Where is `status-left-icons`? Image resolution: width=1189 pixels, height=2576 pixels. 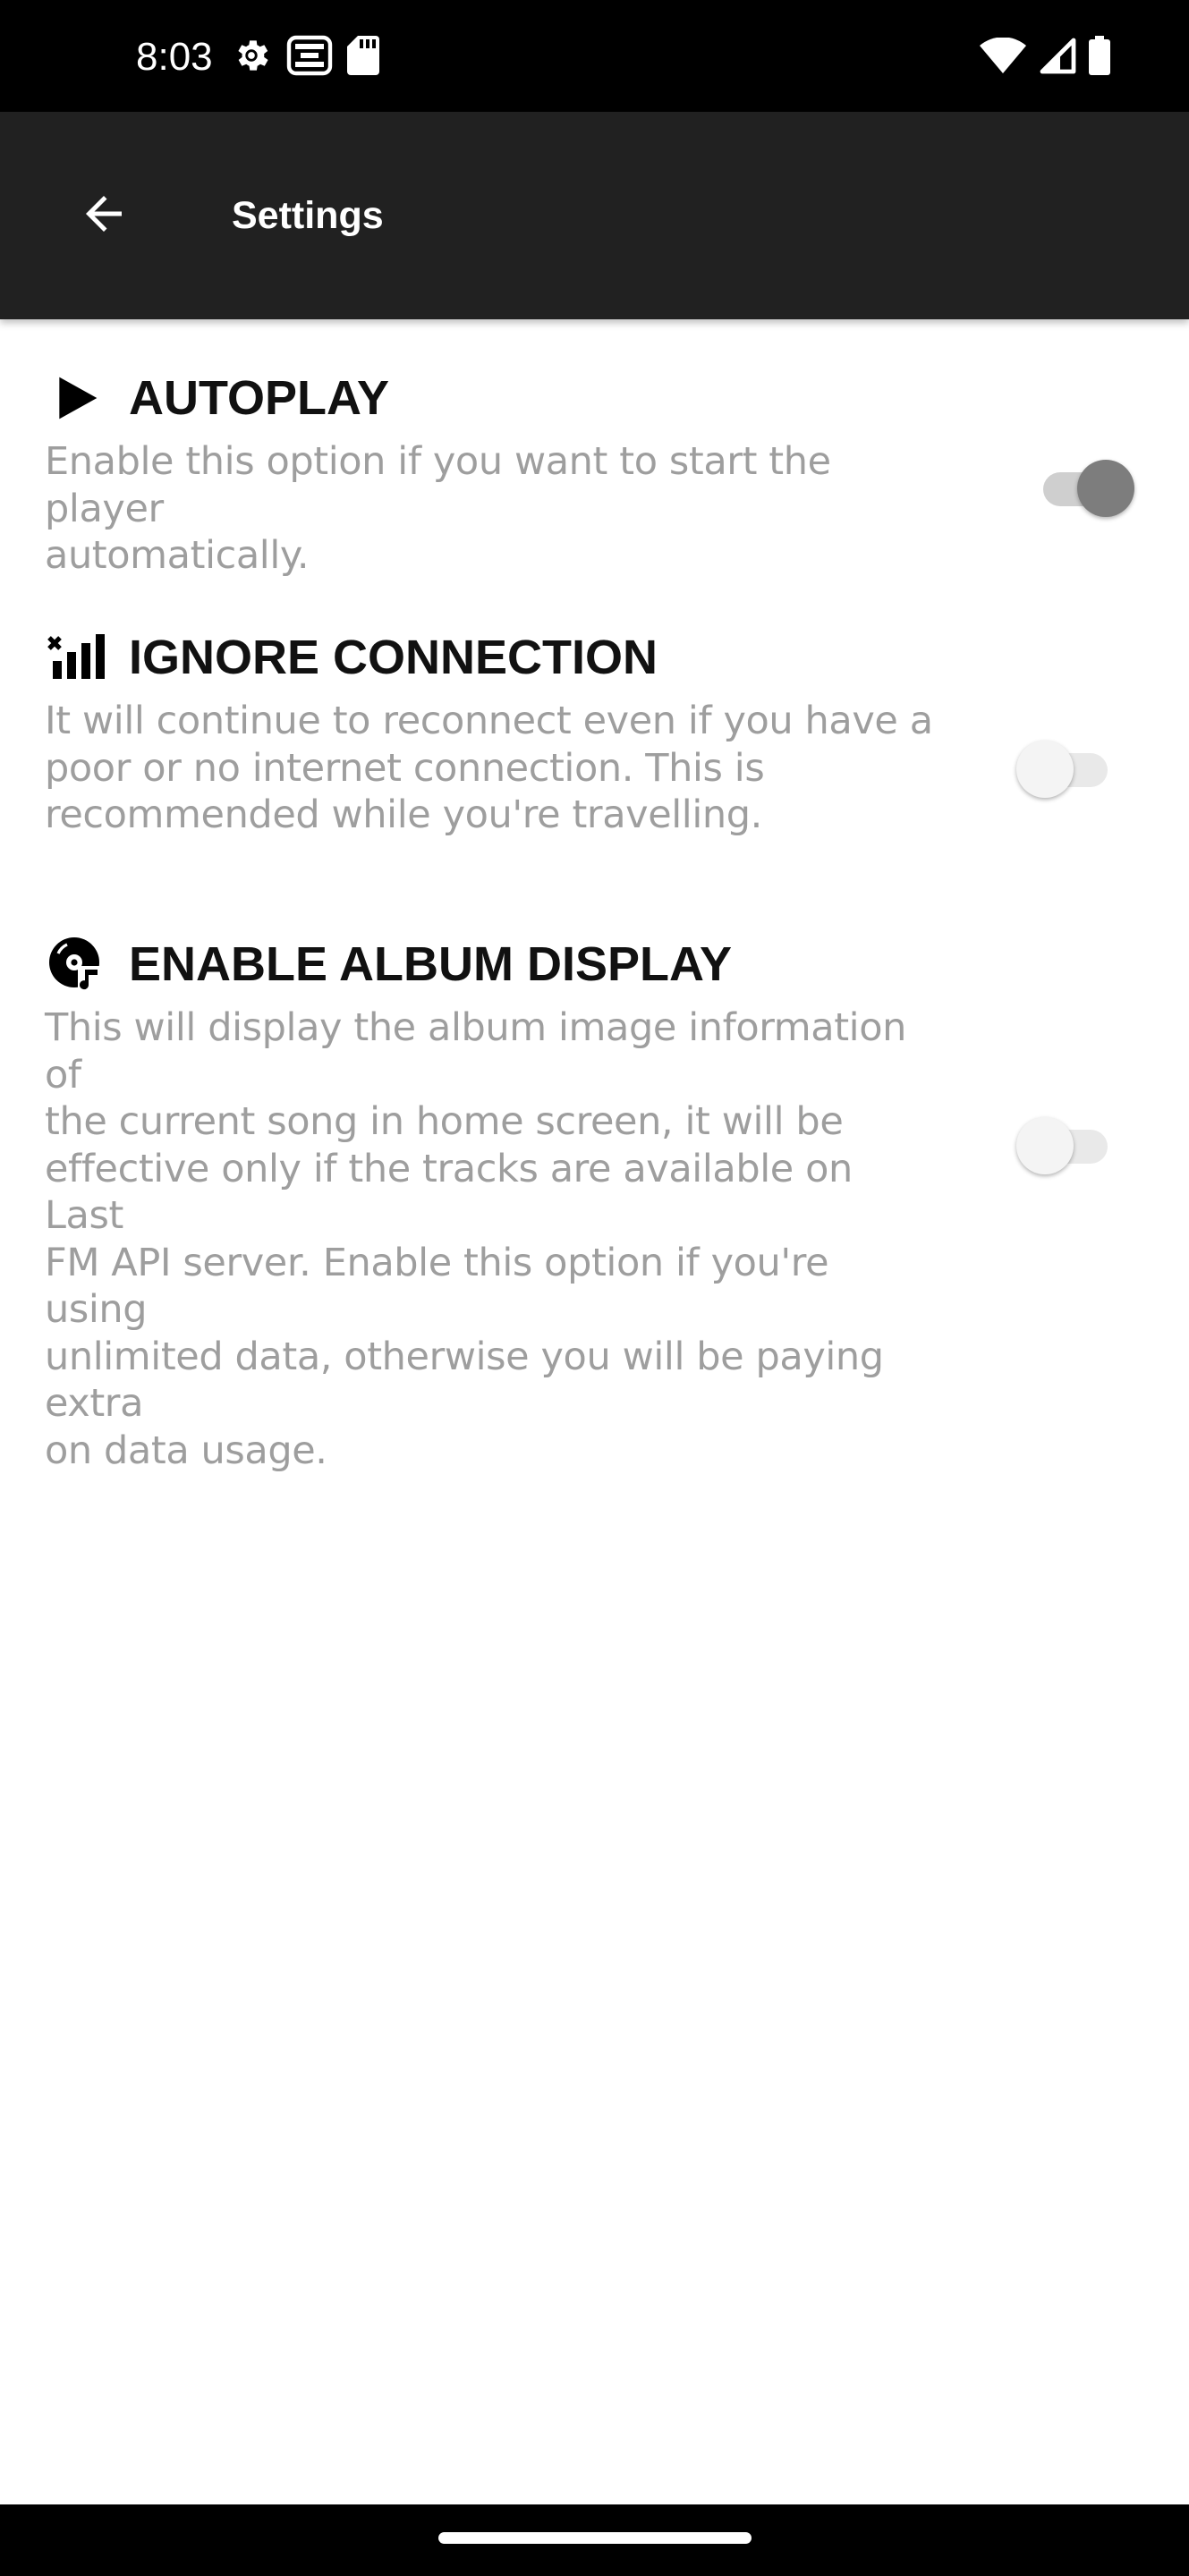 status-left-icons is located at coordinates (305, 57).